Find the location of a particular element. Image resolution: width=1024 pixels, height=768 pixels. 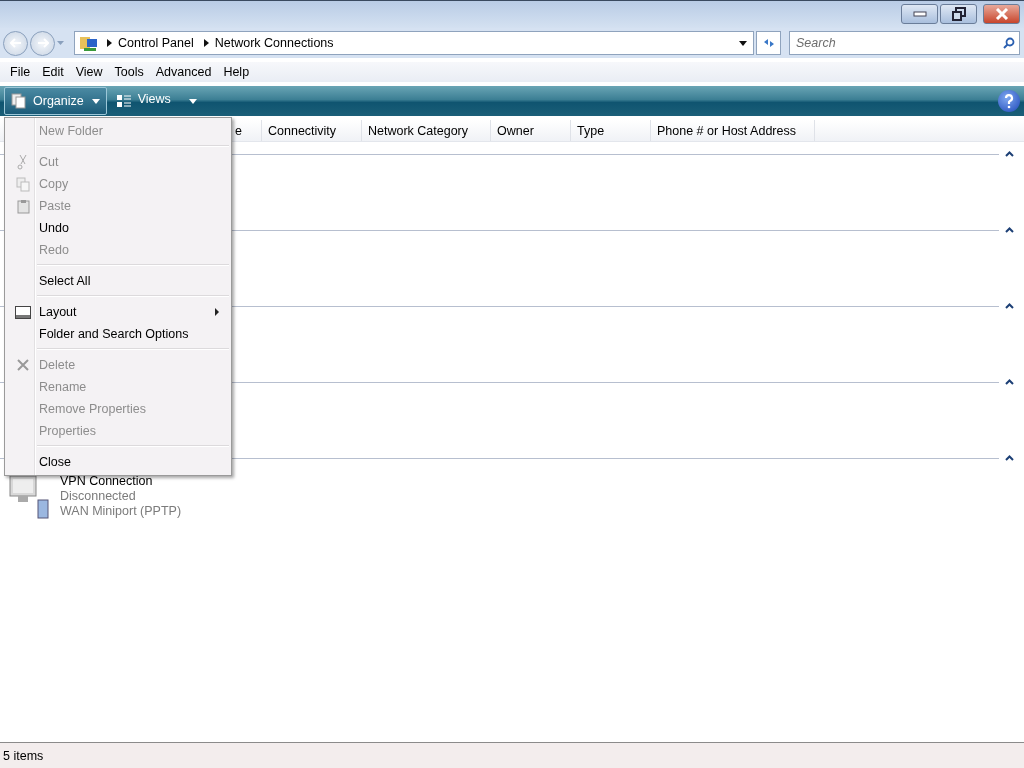

submenu-arrow-icon is located at coordinates (217, 312).